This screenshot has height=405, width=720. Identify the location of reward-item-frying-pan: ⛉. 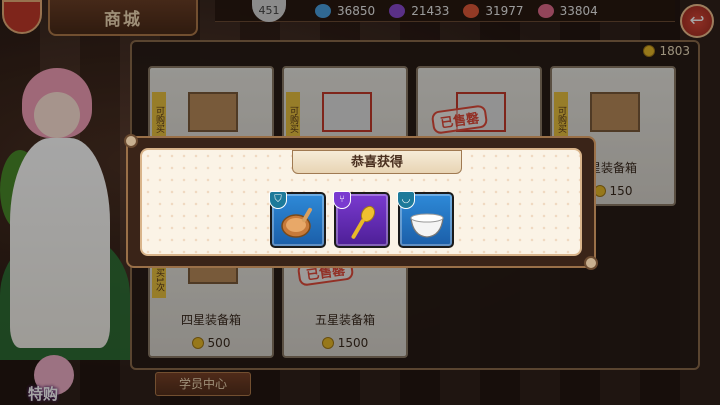
(297, 219).